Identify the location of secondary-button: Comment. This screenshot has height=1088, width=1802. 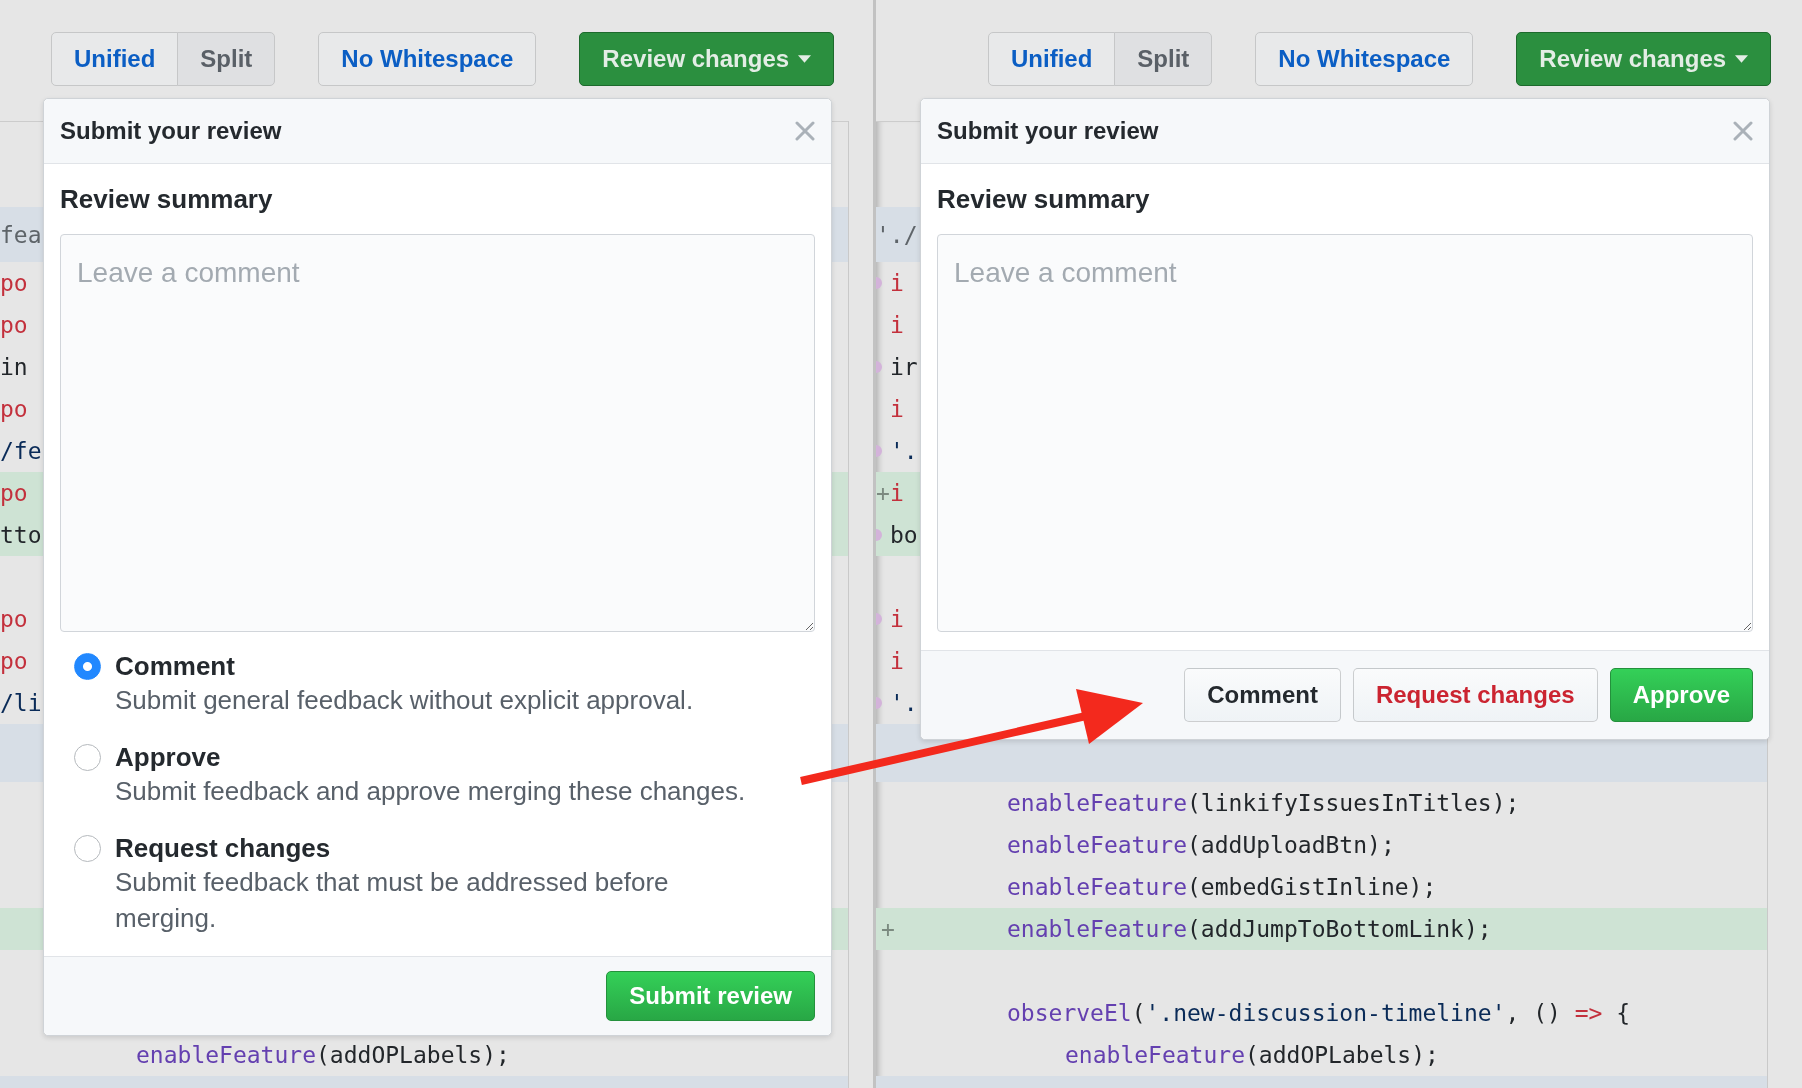
(1262, 695).